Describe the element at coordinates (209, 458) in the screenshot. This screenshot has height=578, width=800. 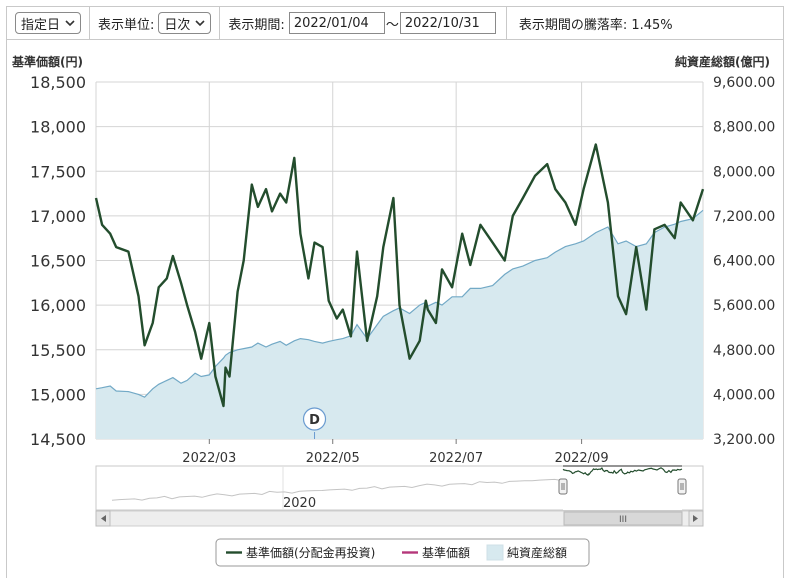
I see `x-tick-label: 2022/03` at that location.